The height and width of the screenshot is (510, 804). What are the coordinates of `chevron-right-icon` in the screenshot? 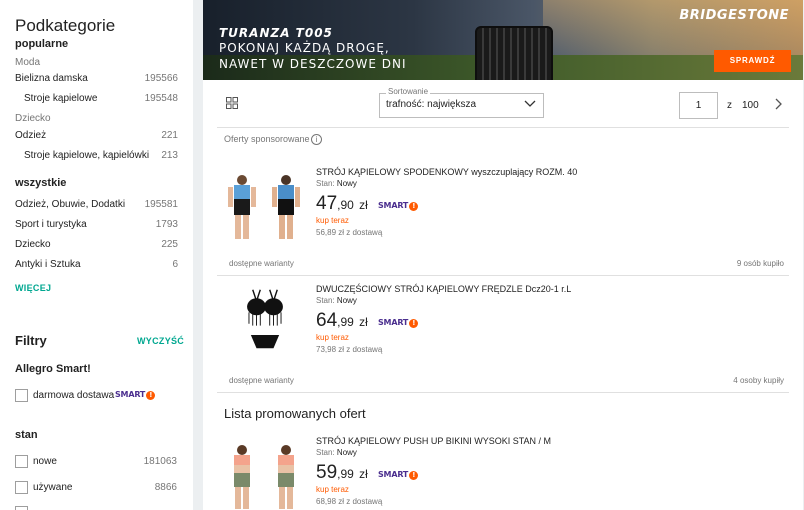 It's located at (778, 104).